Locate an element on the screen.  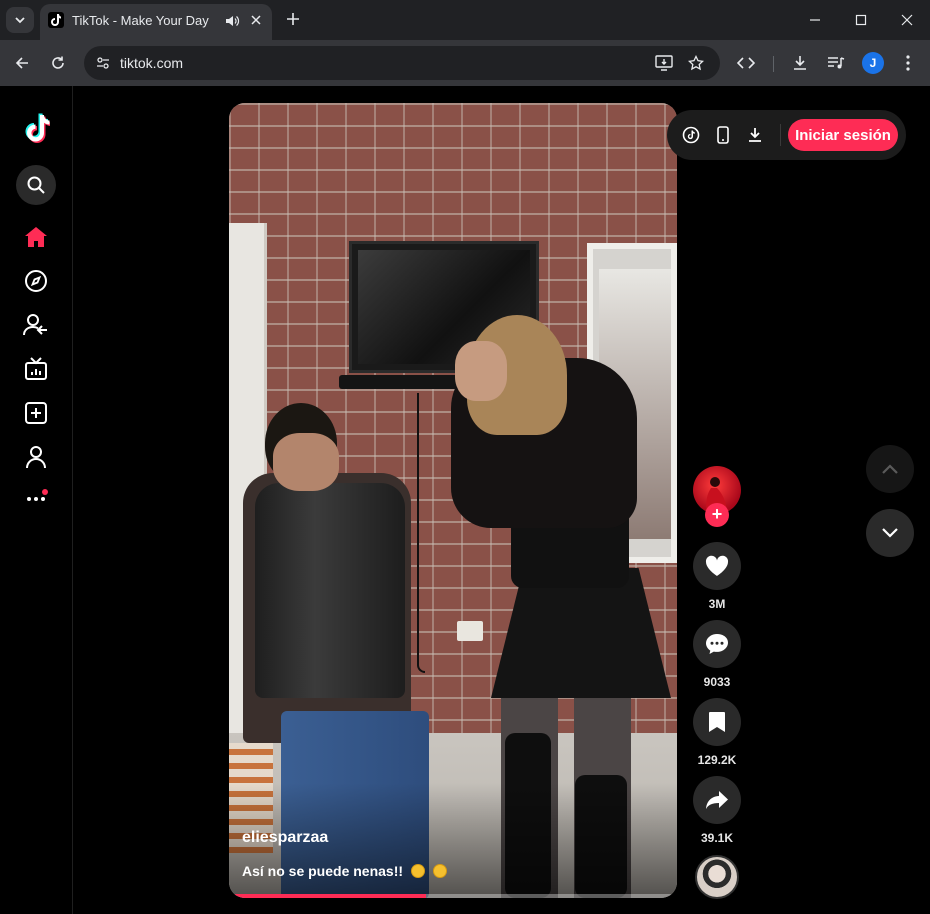
like-button is located at coordinates (717, 566).